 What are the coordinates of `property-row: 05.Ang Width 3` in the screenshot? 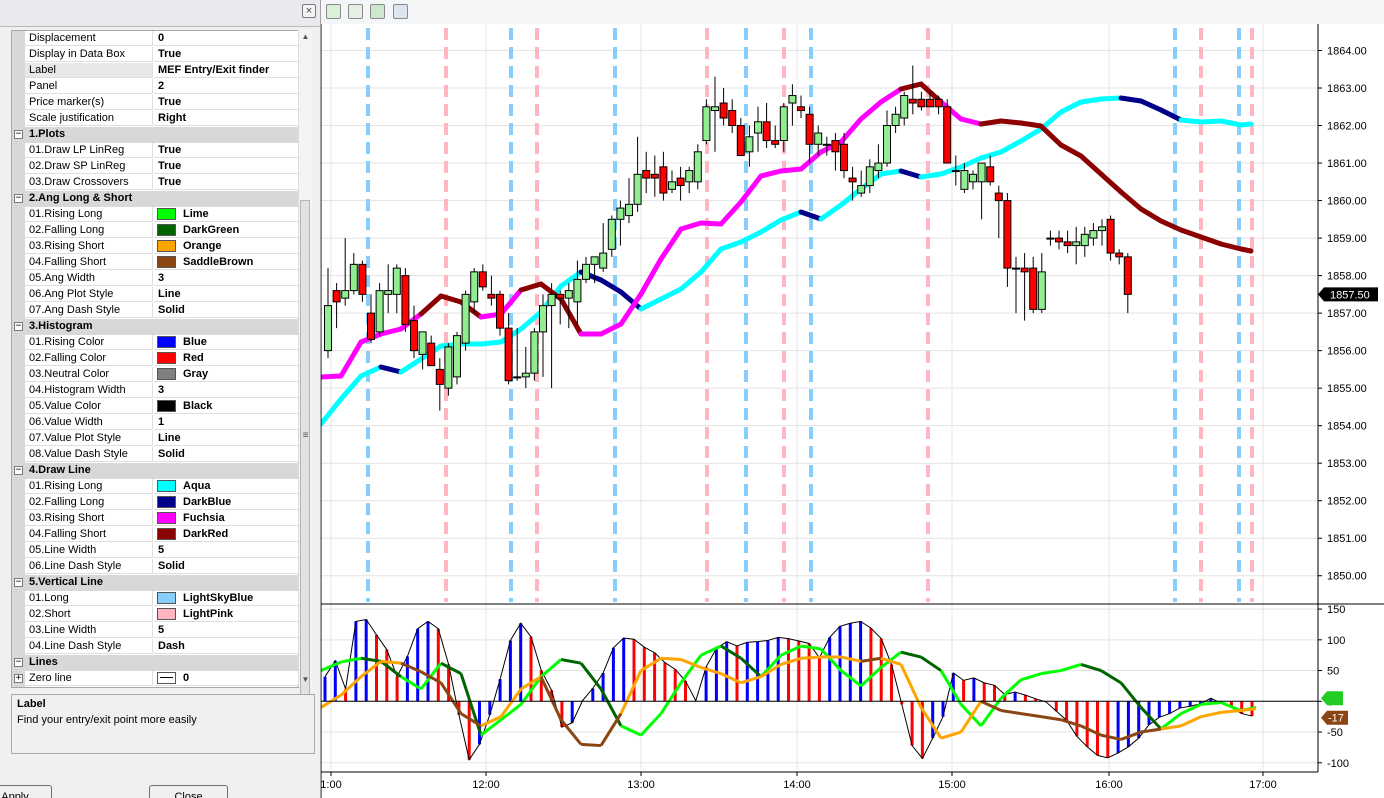 It's located at (155, 279).